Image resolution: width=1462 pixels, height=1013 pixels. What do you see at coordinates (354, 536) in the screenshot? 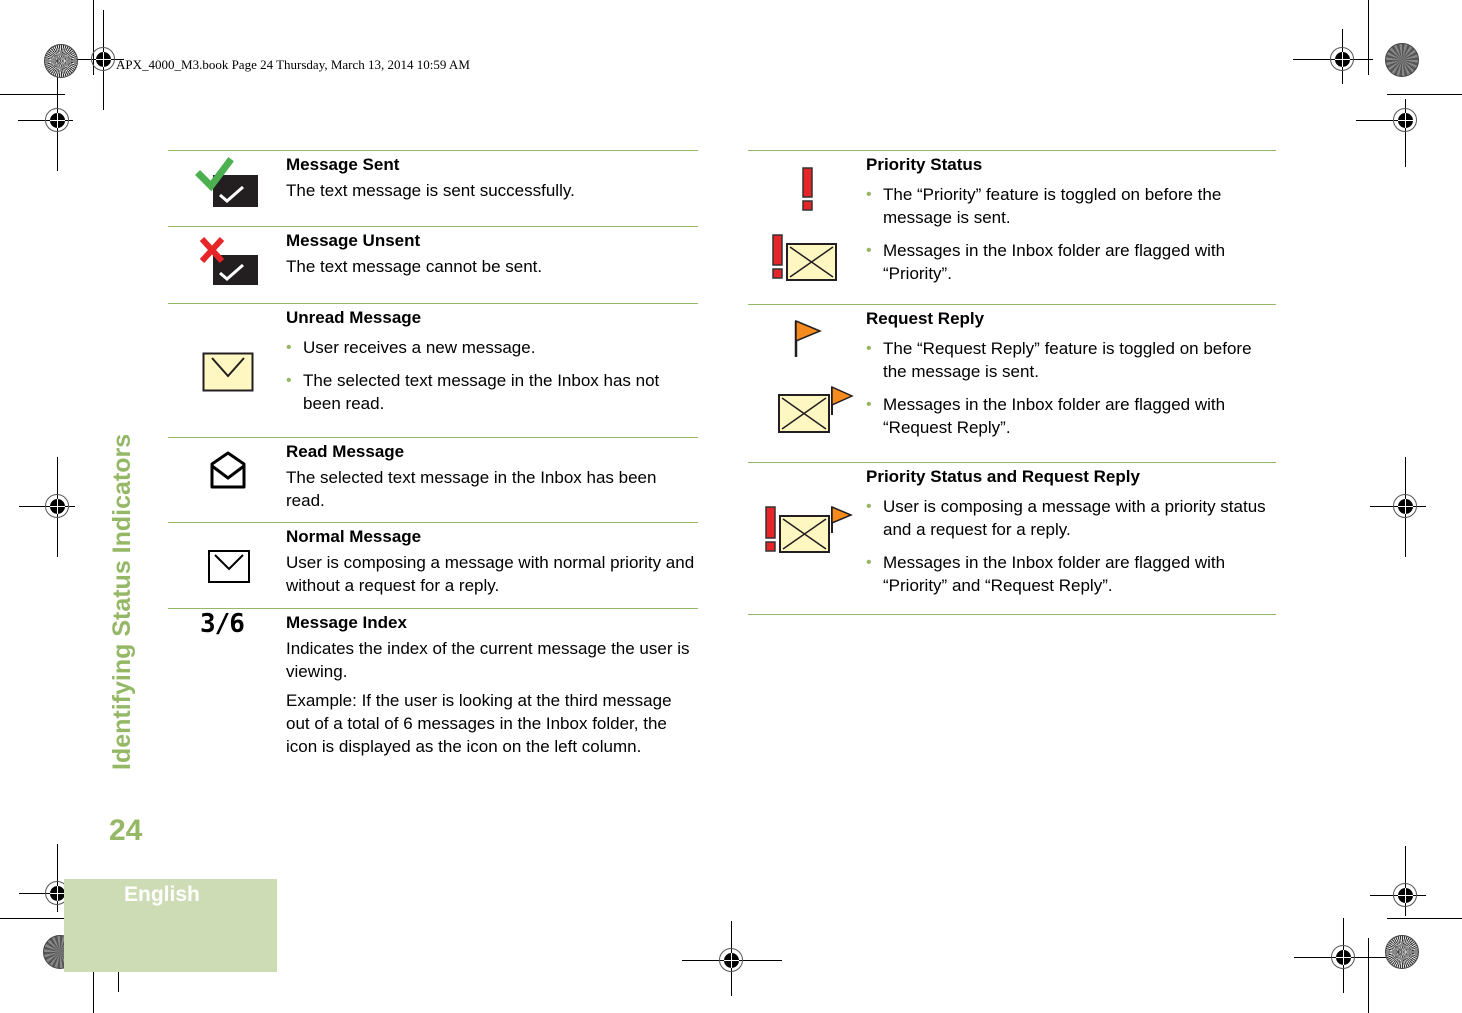
I see `row-title: Normal Message` at bounding box center [354, 536].